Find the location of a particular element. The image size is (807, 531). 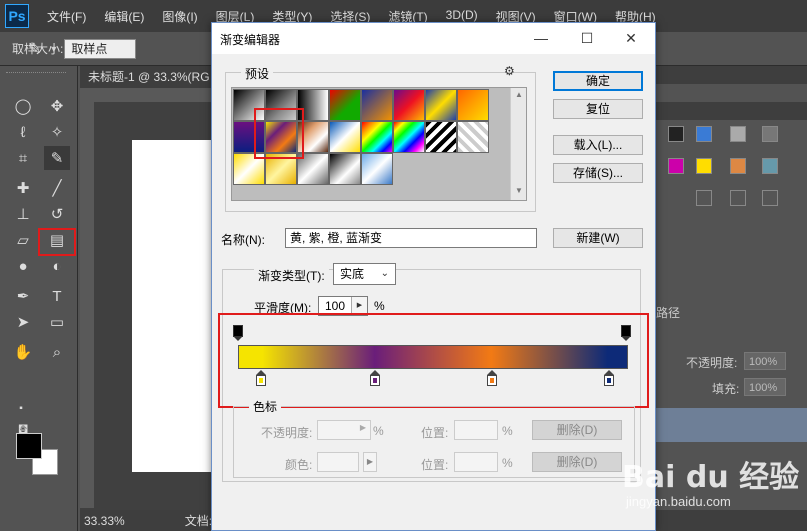

ellipse-marquee-icon: ◯ is located at coordinates (23, 106).